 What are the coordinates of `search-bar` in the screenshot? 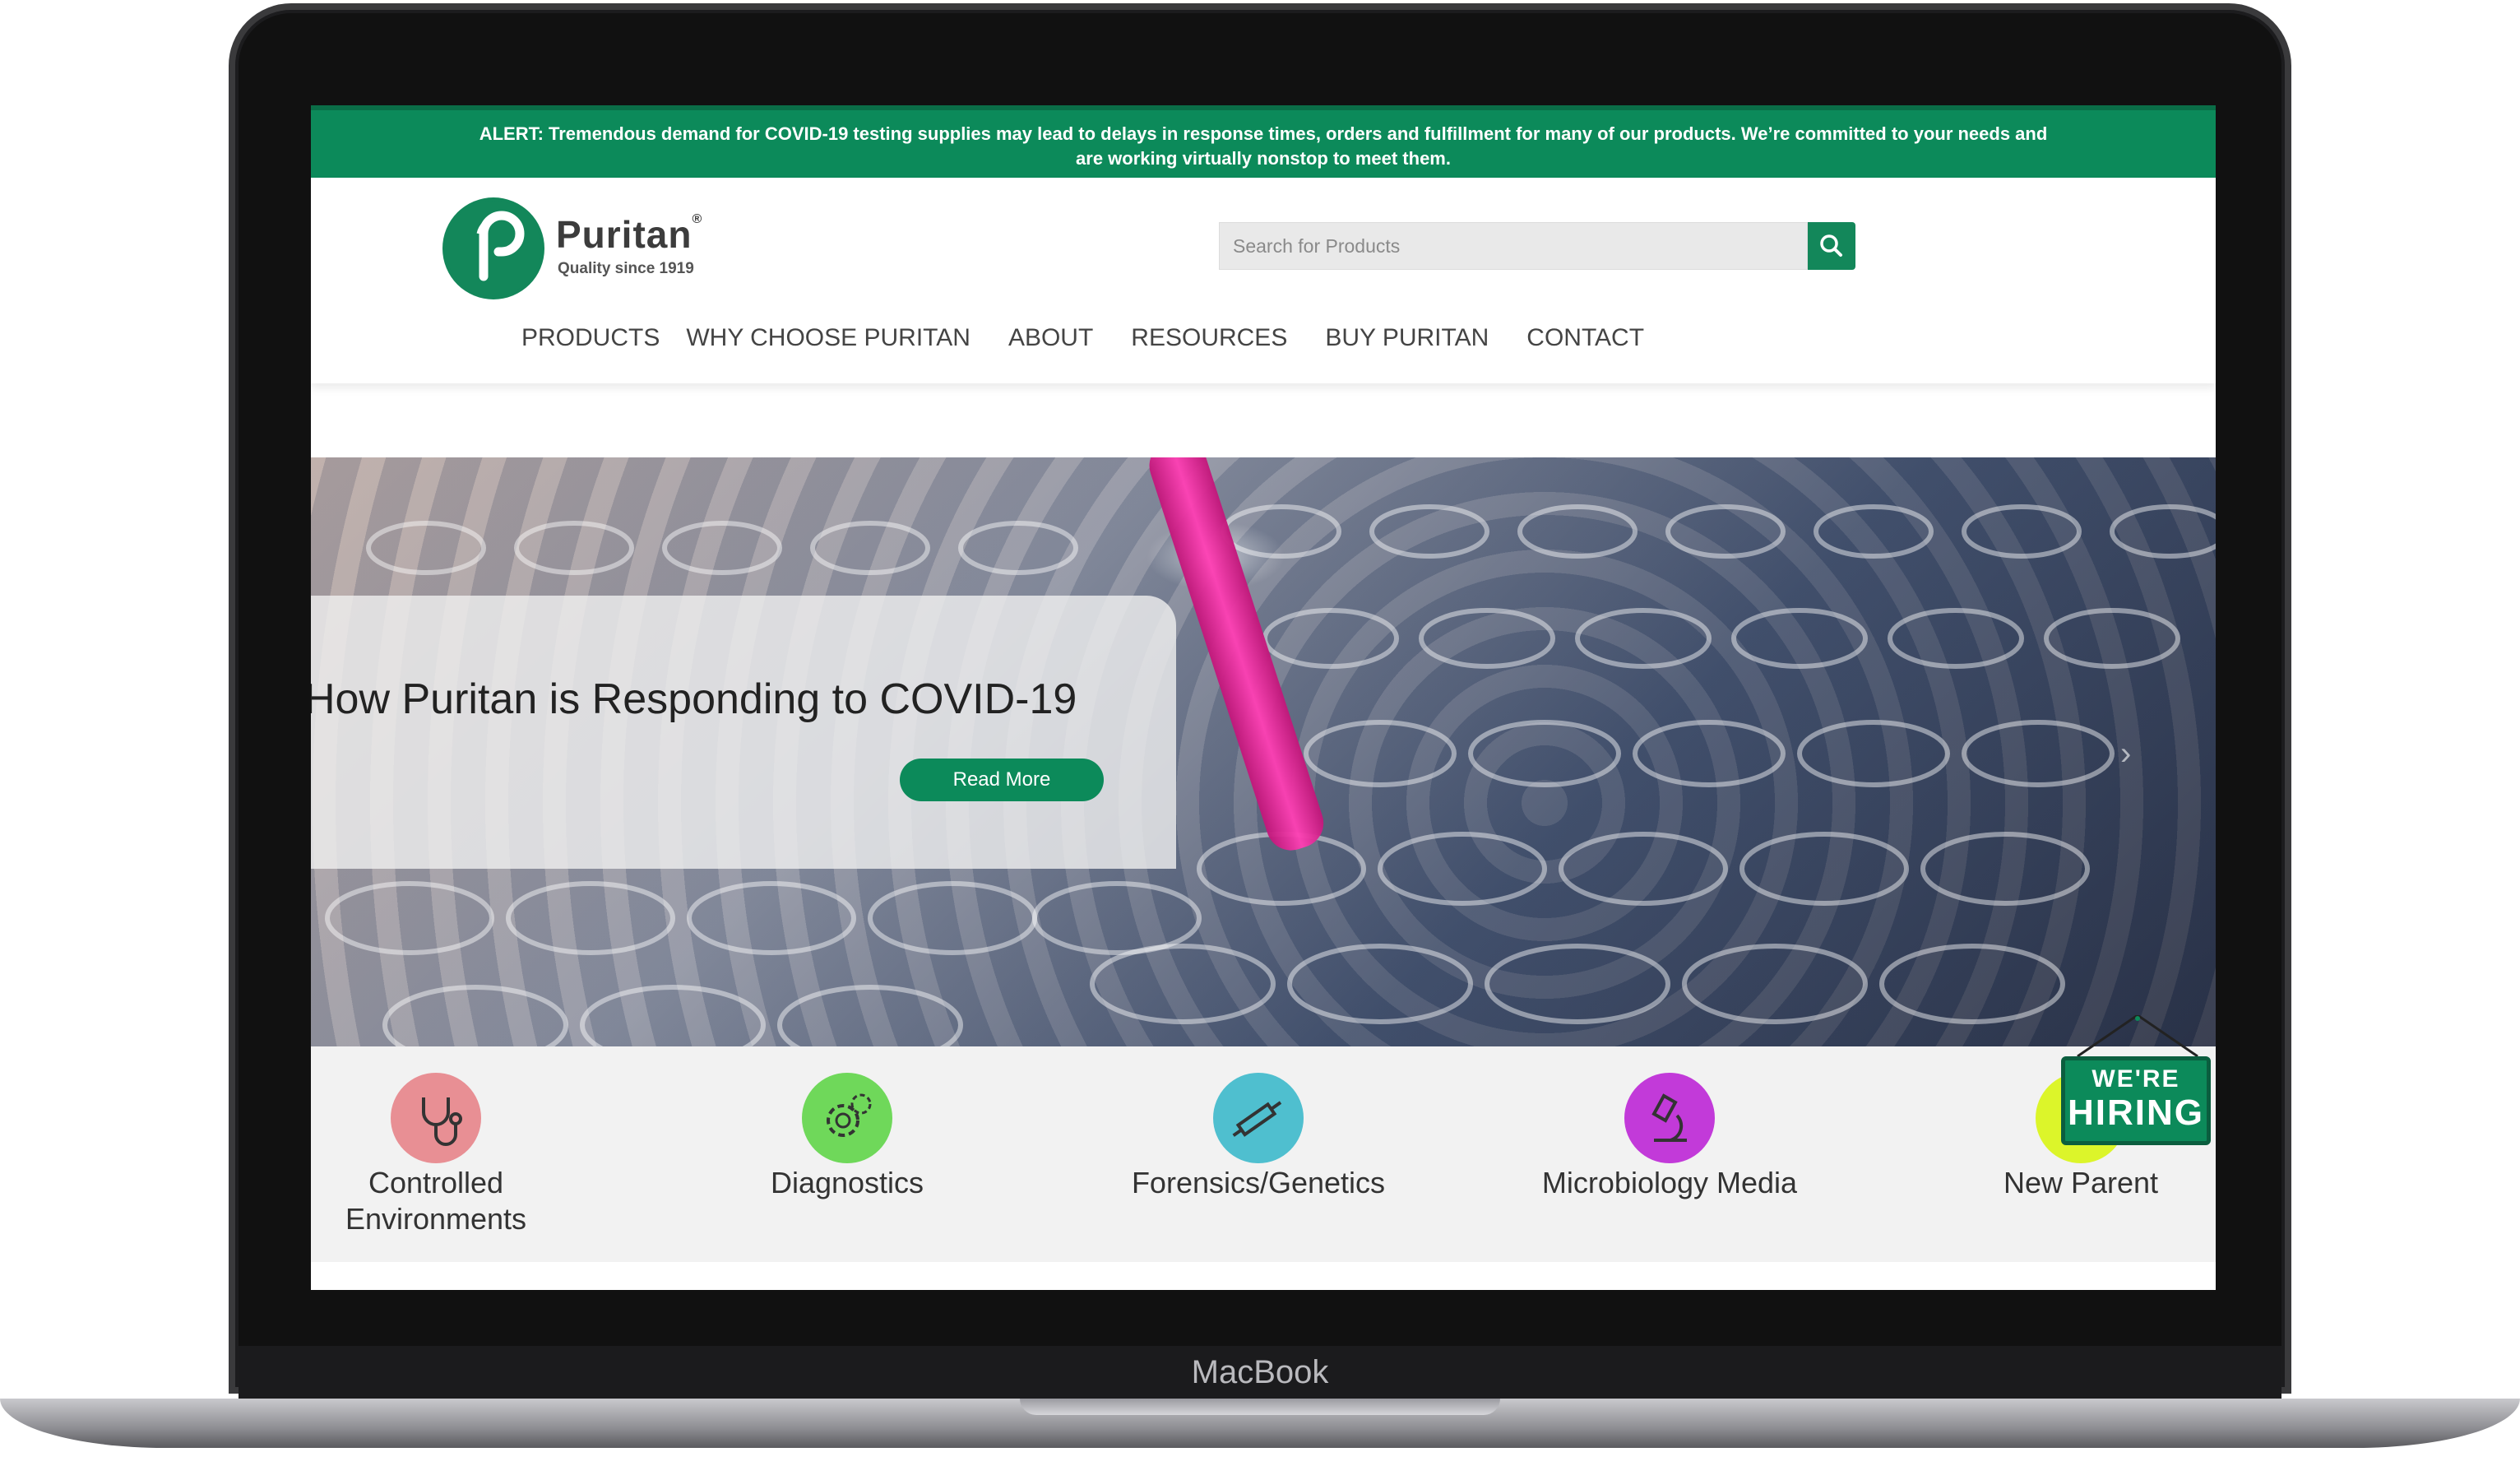 It's located at (1538, 246).